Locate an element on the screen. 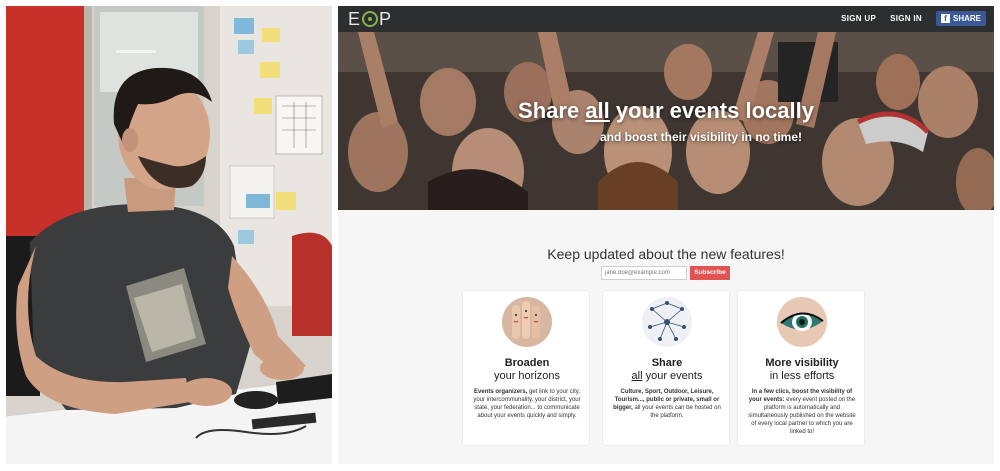 This screenshot has height=471, width=1000. feature-subtitle-2: all your events is located at coordinates (667, 376).